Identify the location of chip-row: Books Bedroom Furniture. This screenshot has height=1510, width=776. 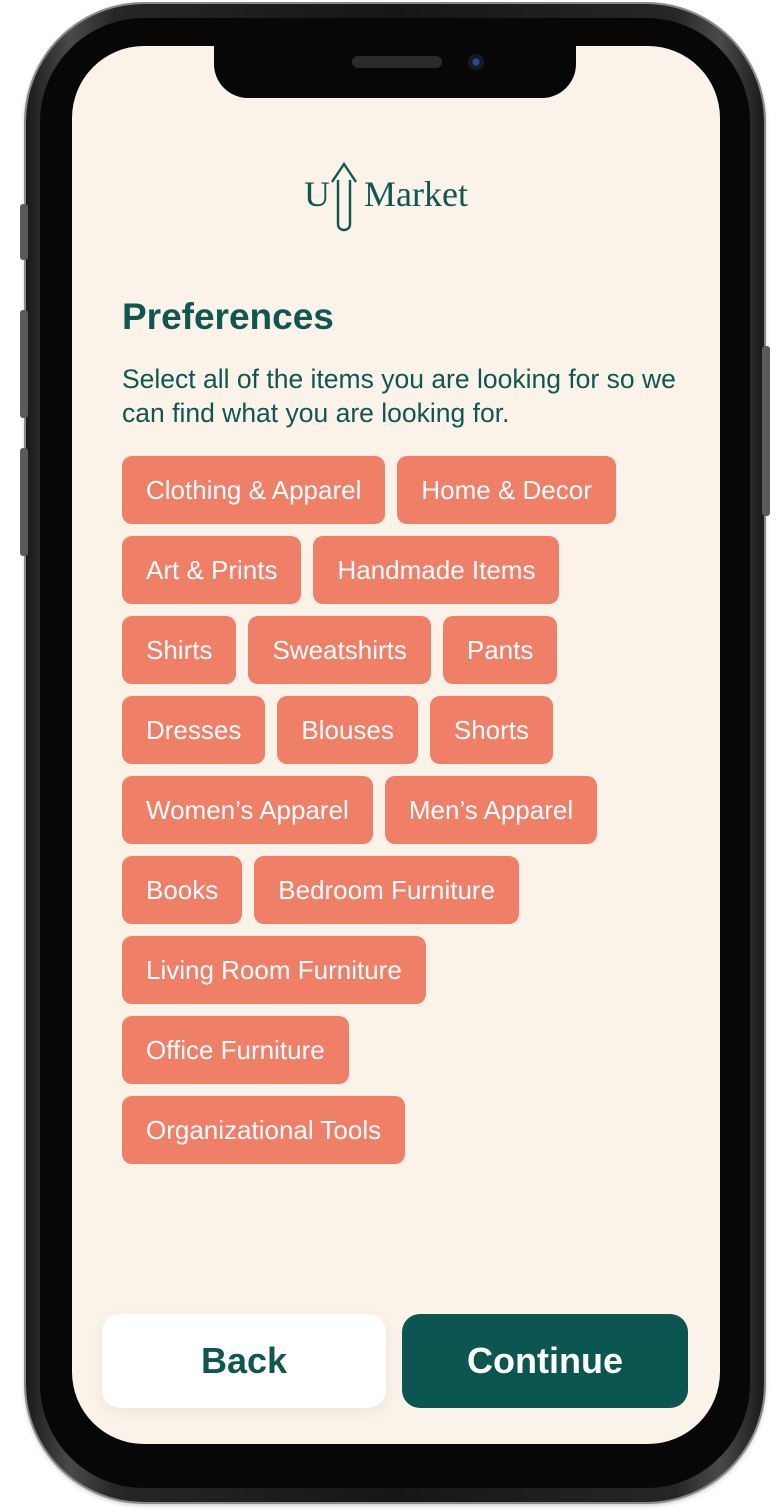
(402, 890).